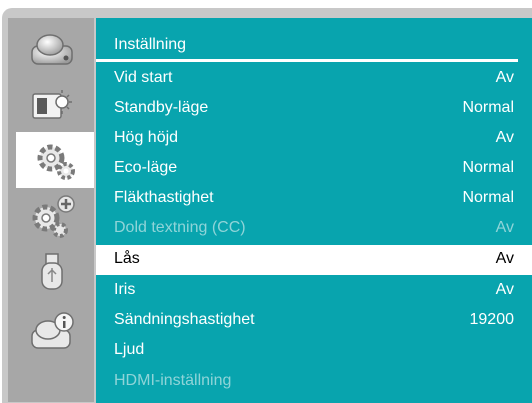 The height and width of the screenshot is (403, 532). Describe the element at coordinates (146, 137) in the screenshot. I see `menu-item-label: Hög höjd` at that location.